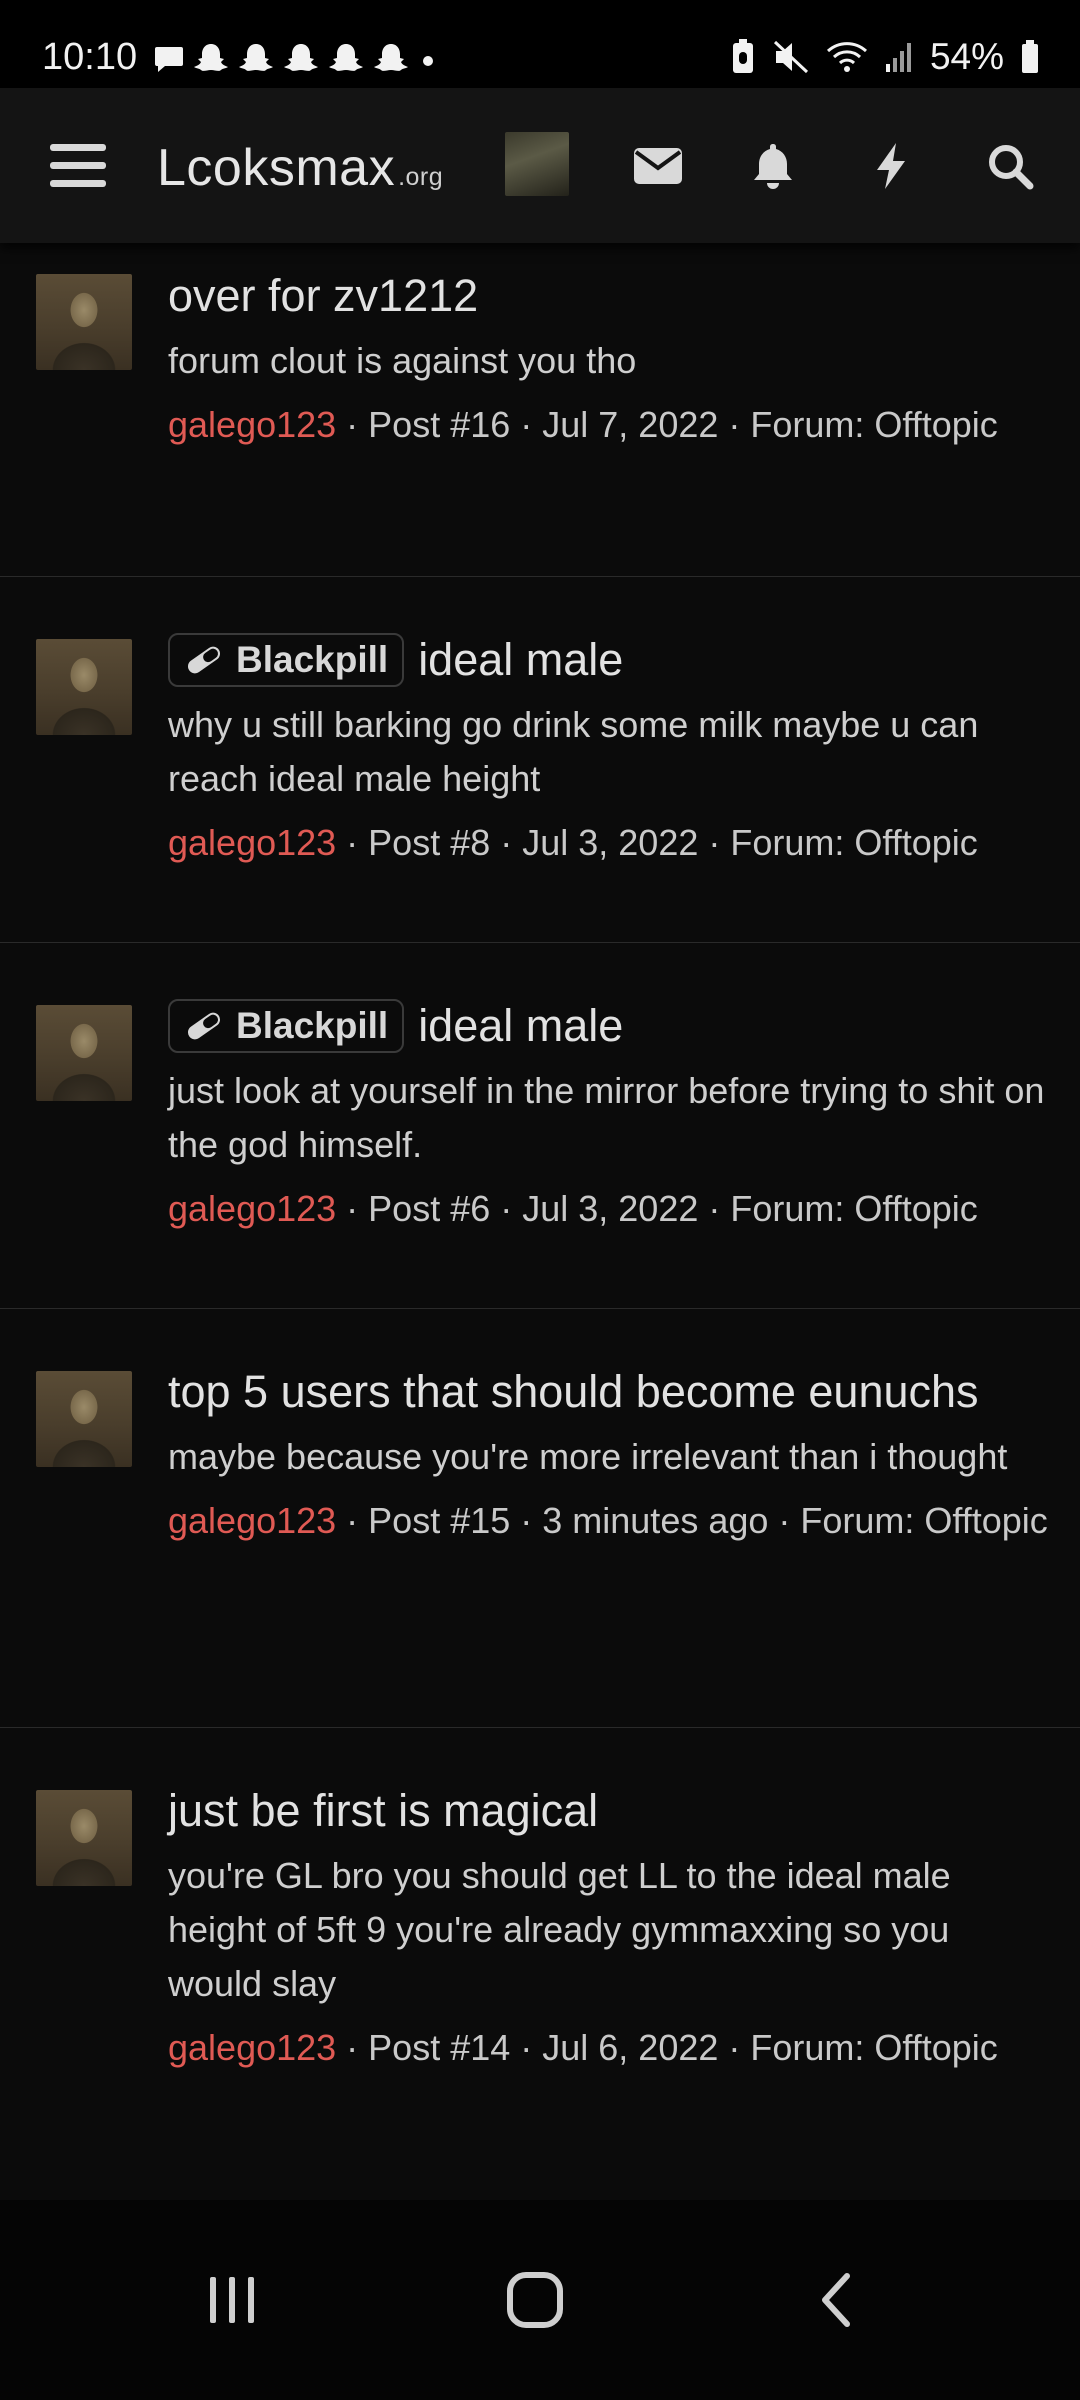  I want to click on signal-icon, so click(898, 57).